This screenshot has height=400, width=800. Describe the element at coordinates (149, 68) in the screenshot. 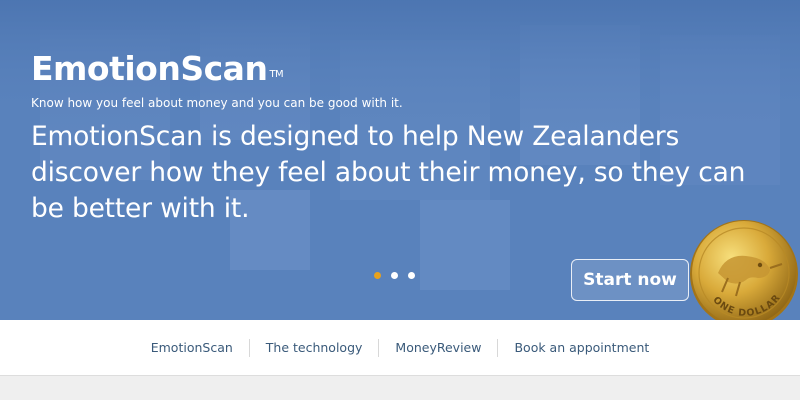

I see `logo-text: EmotionScan` at that location.